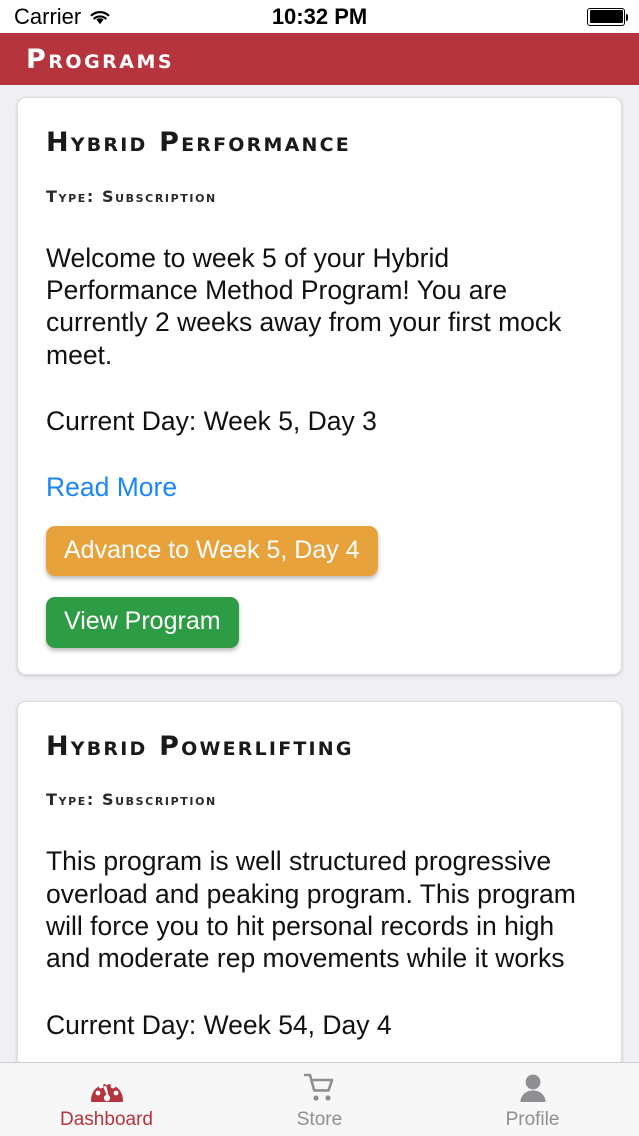 This screenshot has width=639, height=1136. I want to click on status-bar-right, so click(498, 16).